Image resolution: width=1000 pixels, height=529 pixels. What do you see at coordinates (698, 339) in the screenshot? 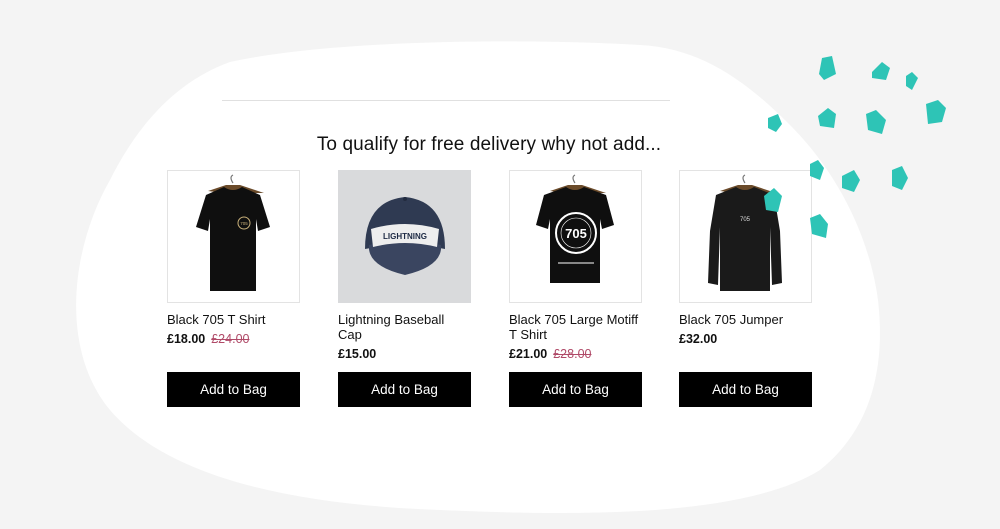
I see `product-price: £32.00` at bounding box center [698, 339].